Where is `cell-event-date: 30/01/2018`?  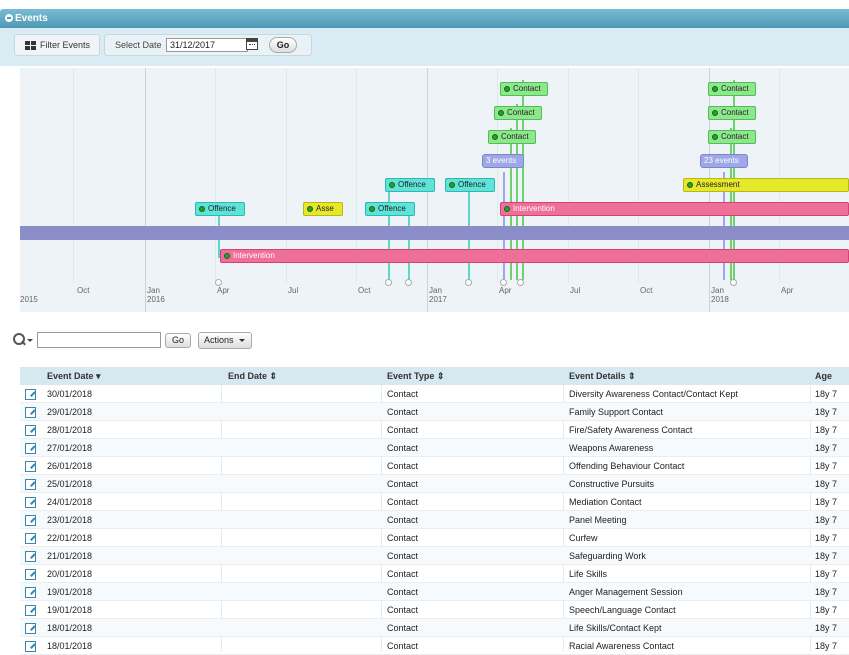
cell-event-date: 30/01/2018 is located at coordinates (70, 394).